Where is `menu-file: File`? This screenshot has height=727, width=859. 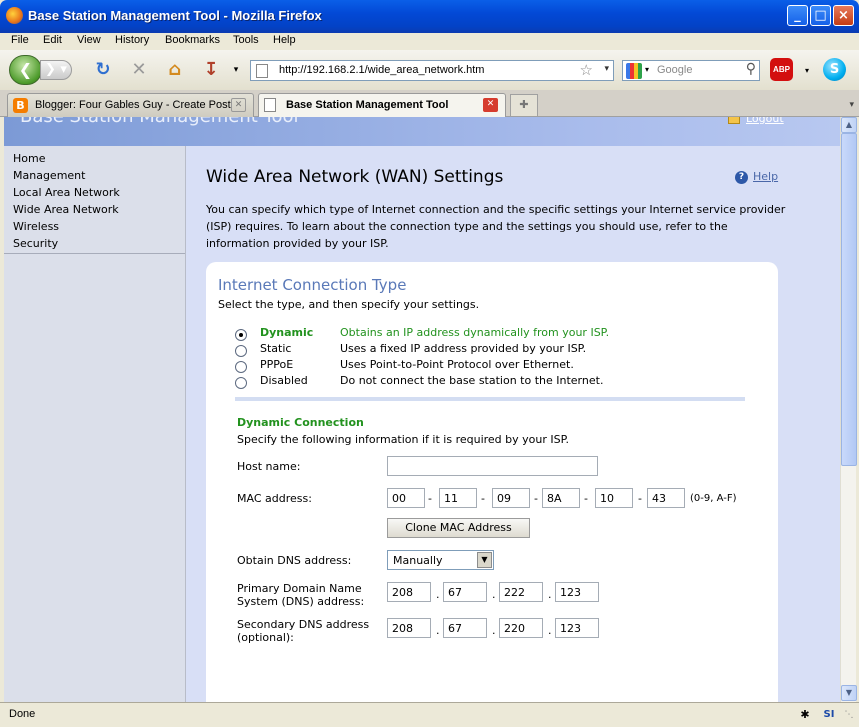
menu-file: File is located at coordinates (20, 40).